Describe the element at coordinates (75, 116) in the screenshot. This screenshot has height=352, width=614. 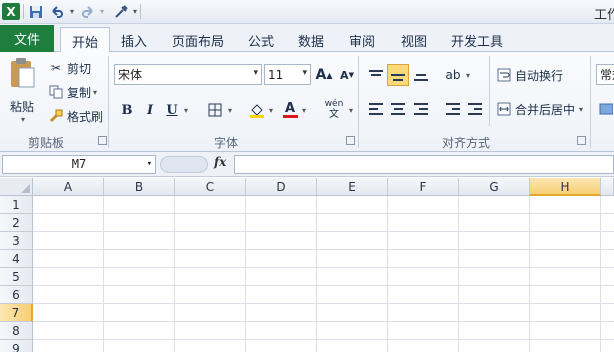
I see `format-painter-button: 格式刷` at that location.